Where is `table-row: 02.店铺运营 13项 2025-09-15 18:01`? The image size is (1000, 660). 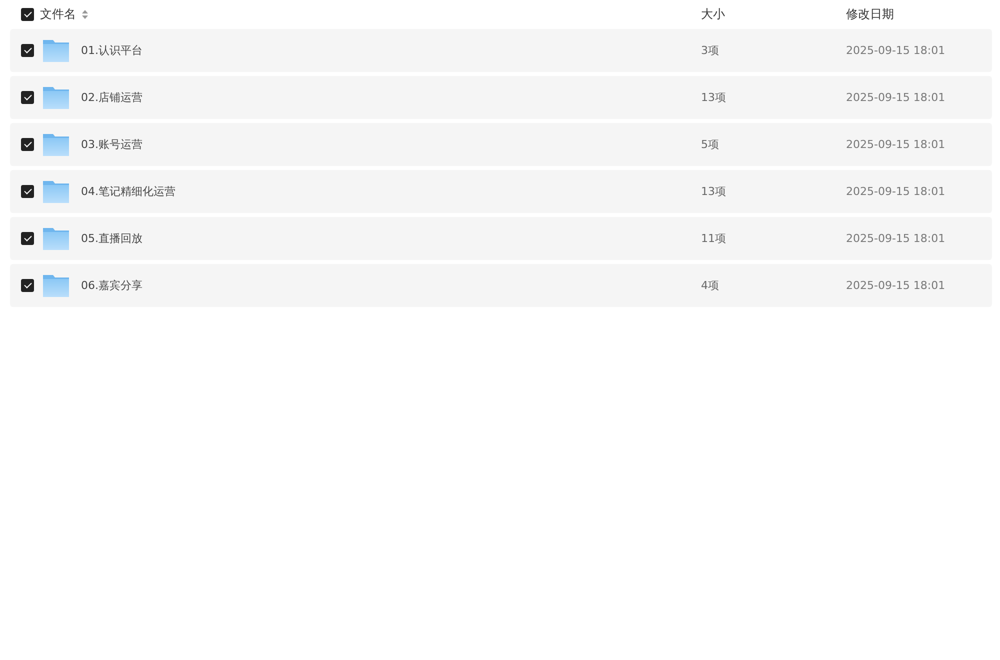
table-row: 02.店铺运营 13项 2025-09-15 18:01 is located at coordinates (501, 97).